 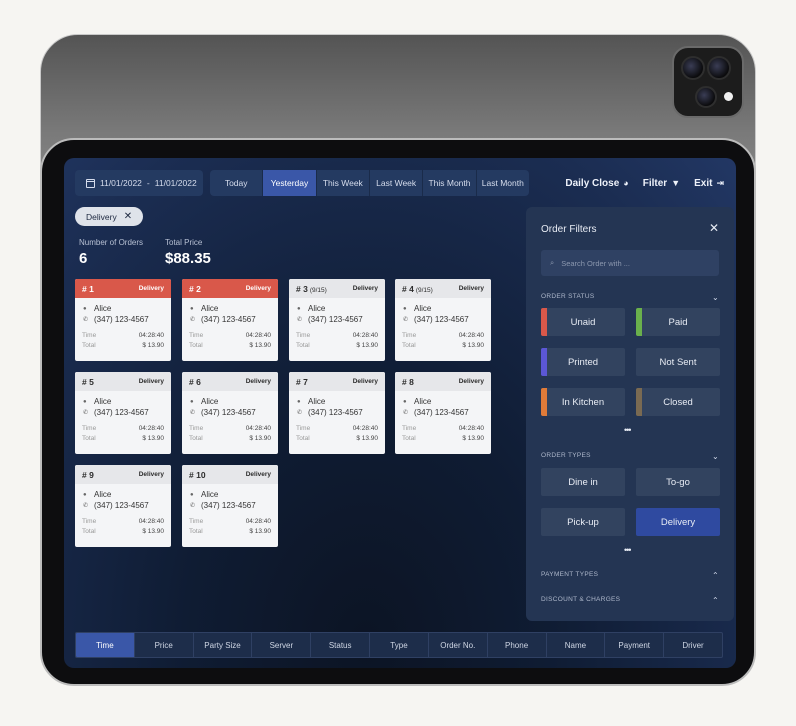 I want to click on sort-order-no: Order No., so click(x=458, y=645).